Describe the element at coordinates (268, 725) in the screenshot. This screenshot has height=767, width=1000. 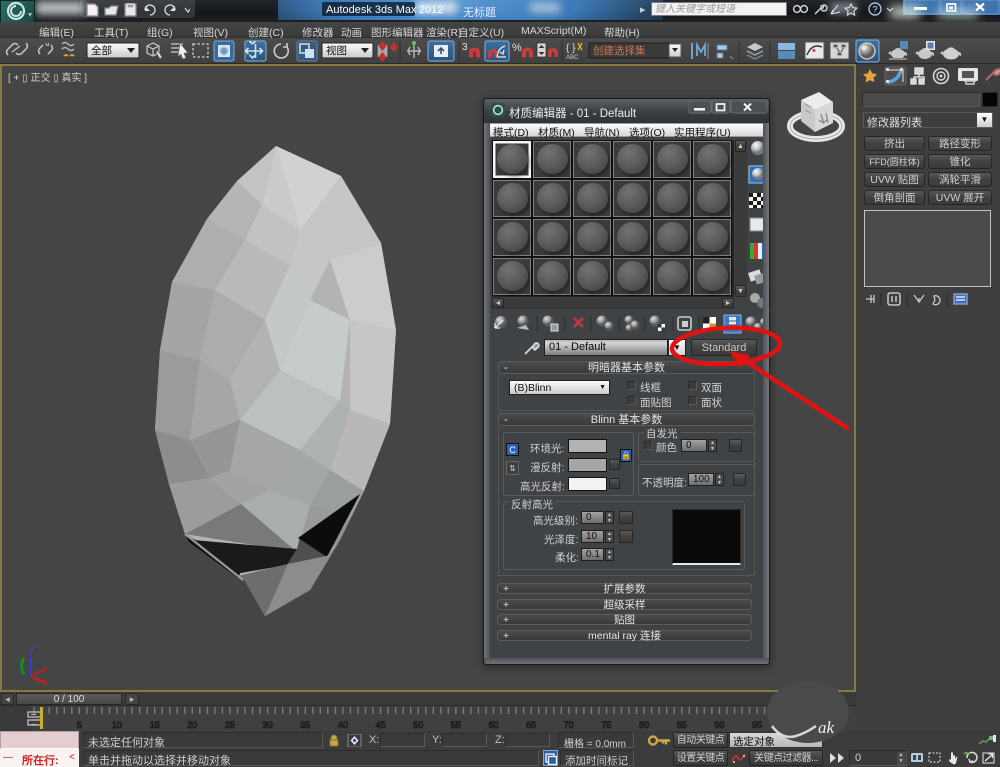
I see `svg-text: 30` at that location.